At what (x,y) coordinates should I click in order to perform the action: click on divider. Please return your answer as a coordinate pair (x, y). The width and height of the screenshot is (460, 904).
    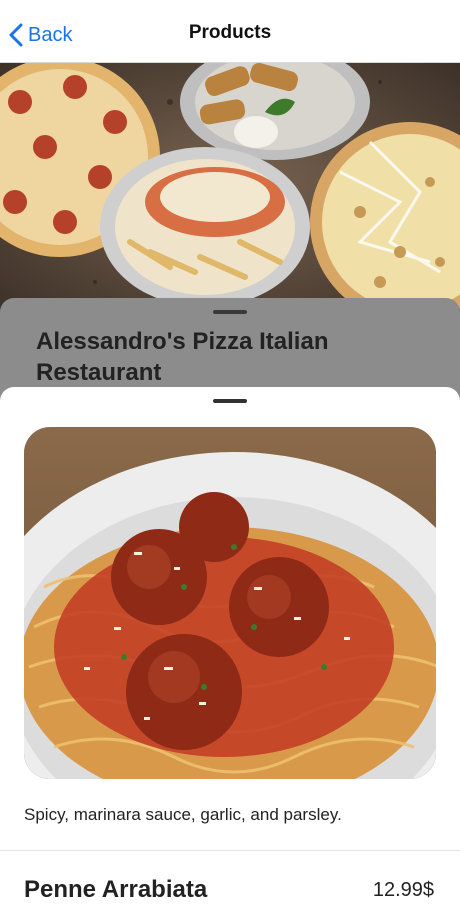
    Looking at the image, I should click on (230, 850).